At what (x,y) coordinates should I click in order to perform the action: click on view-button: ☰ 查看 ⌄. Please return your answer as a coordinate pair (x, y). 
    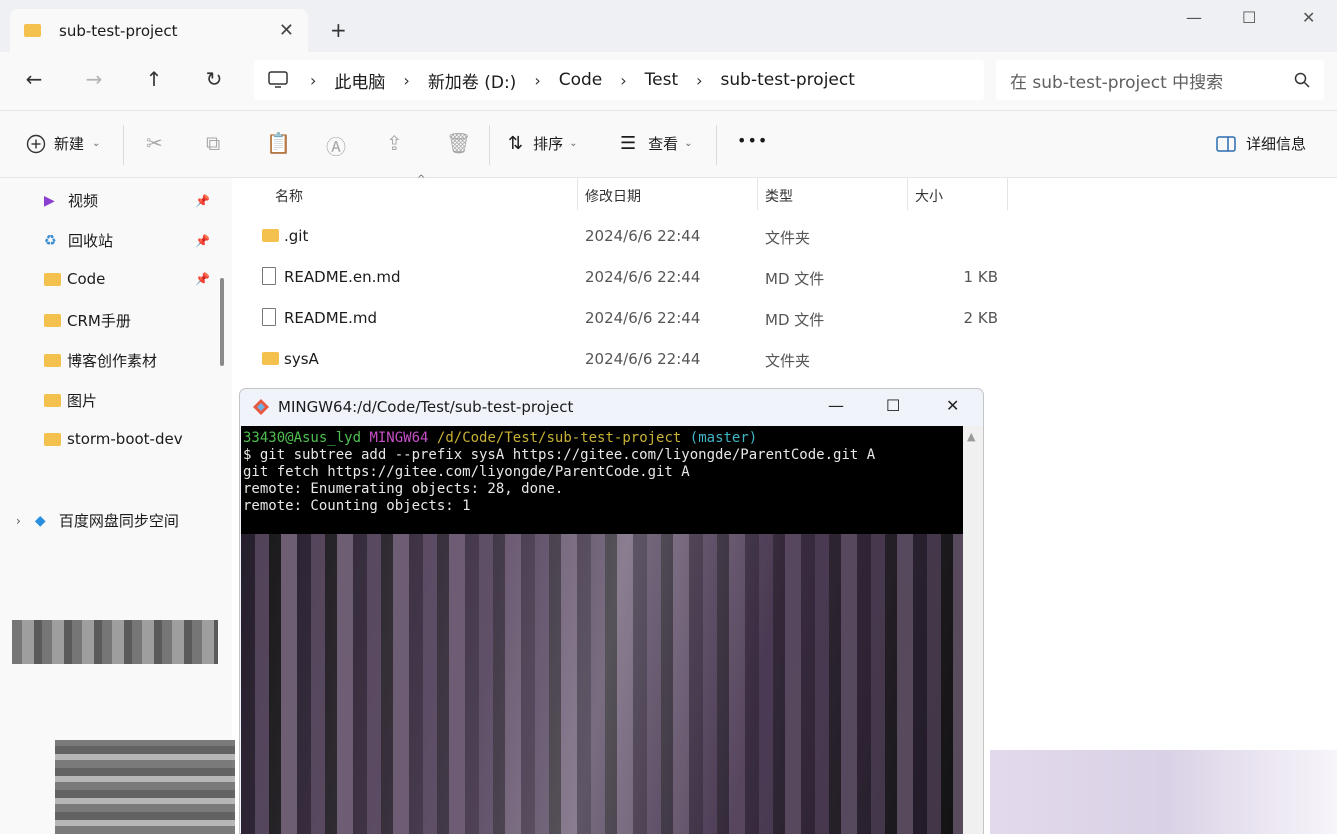
    Looking at the image, I should click on (656, 143).